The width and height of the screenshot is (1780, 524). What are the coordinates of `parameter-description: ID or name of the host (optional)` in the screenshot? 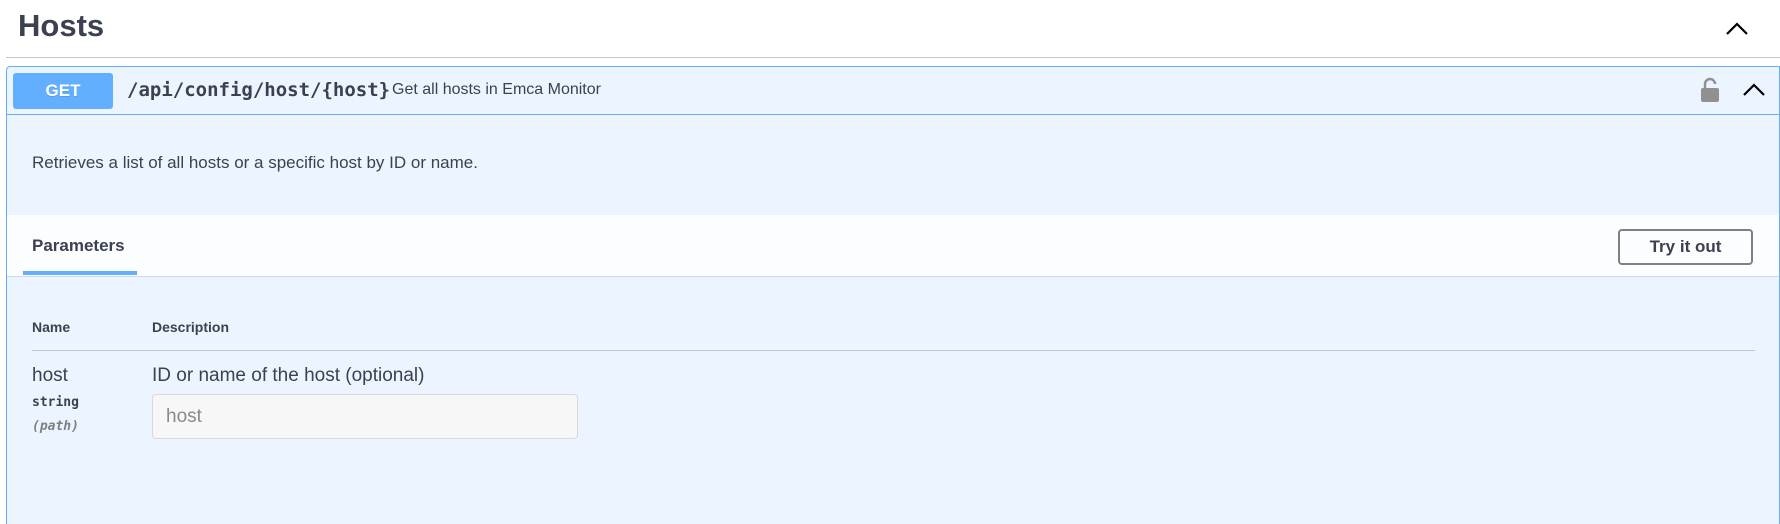 It's located at (288, 375).